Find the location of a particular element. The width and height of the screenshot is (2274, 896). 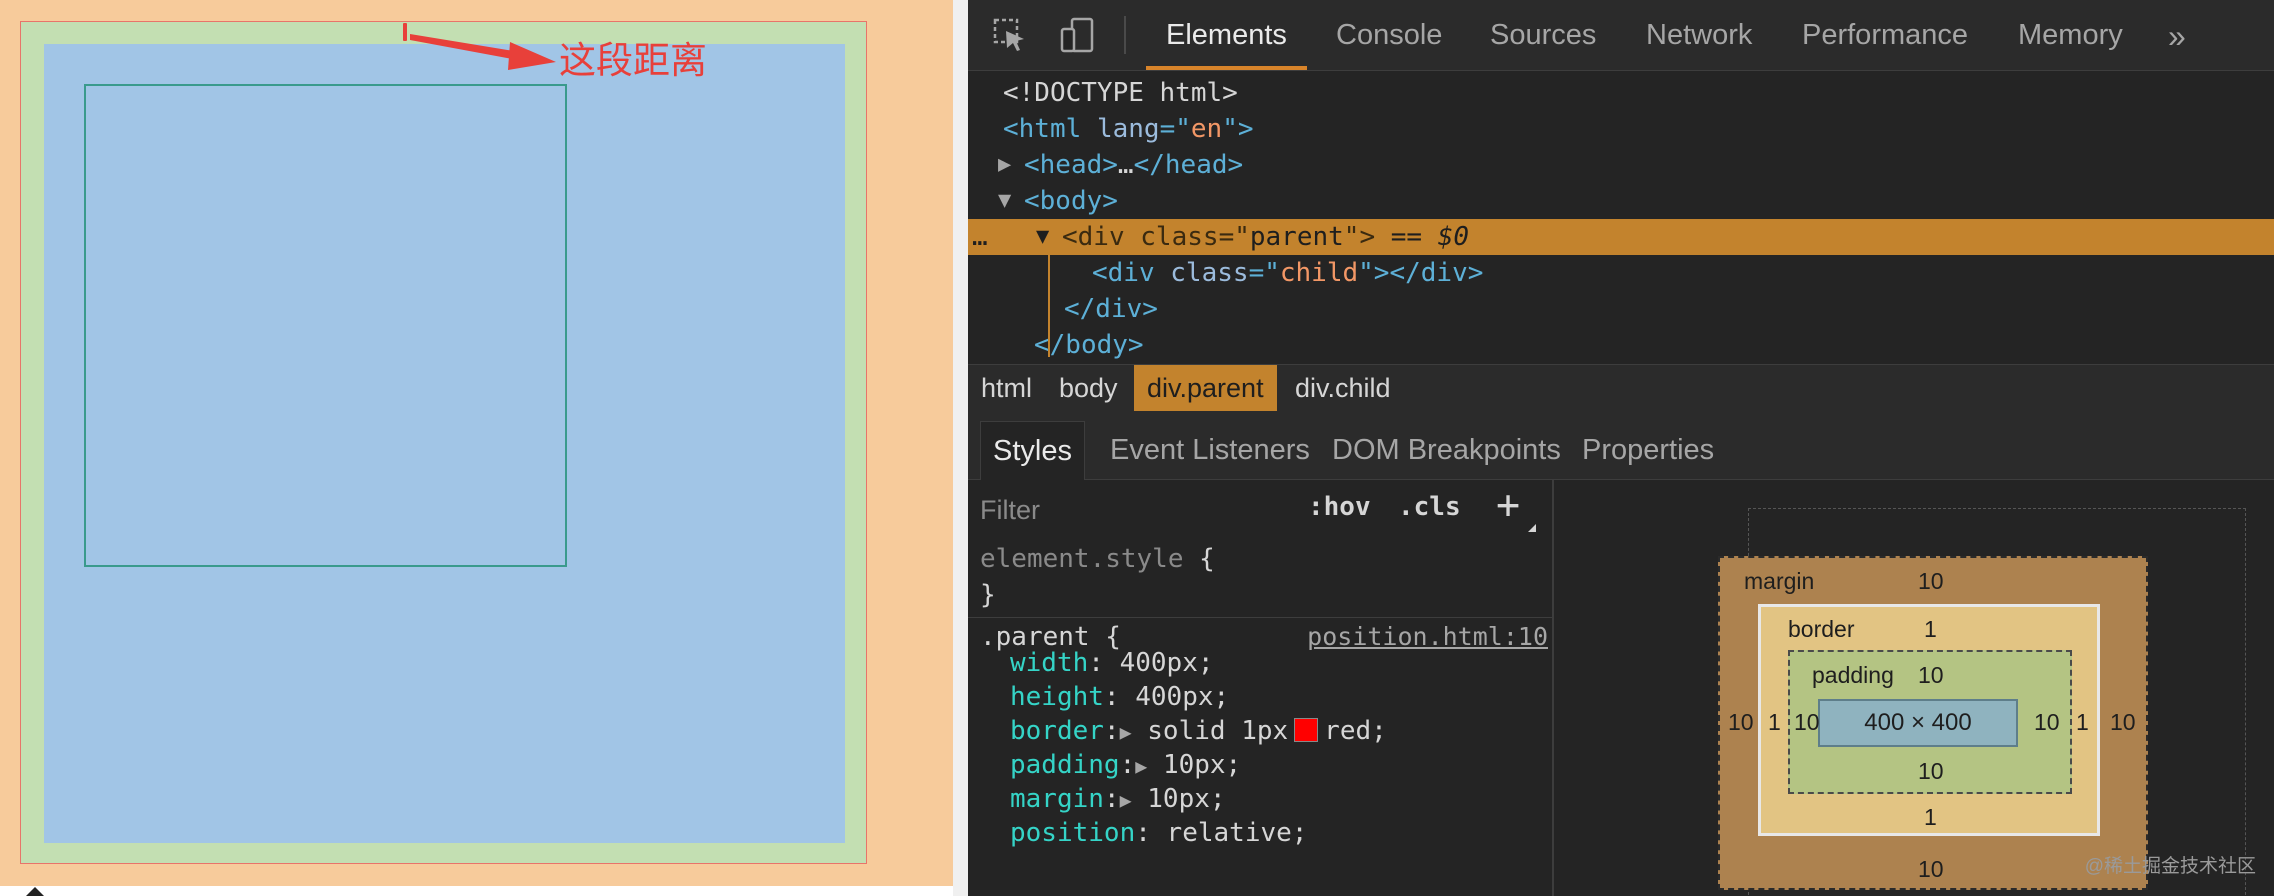

dom-node-html: <html lang="en"> is located at coordinates (1621, 129).